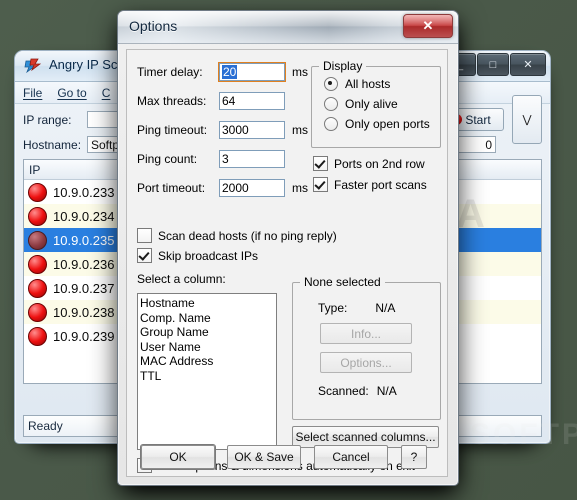  I want to click on menu-commands: C, so click(106, 93).